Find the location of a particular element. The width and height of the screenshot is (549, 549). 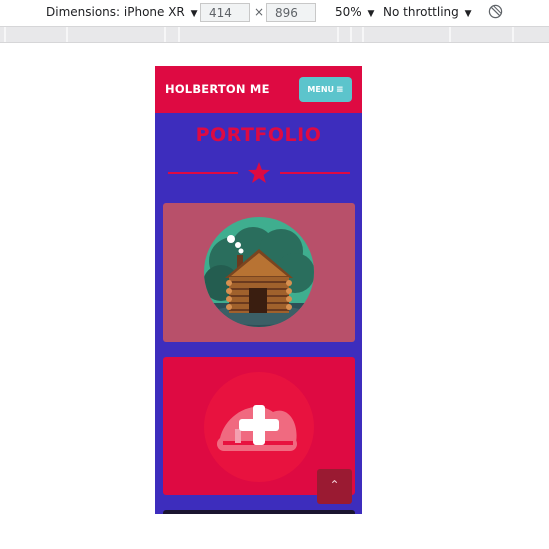

menu-button-label: MENU is located at coordinates (321, 89).